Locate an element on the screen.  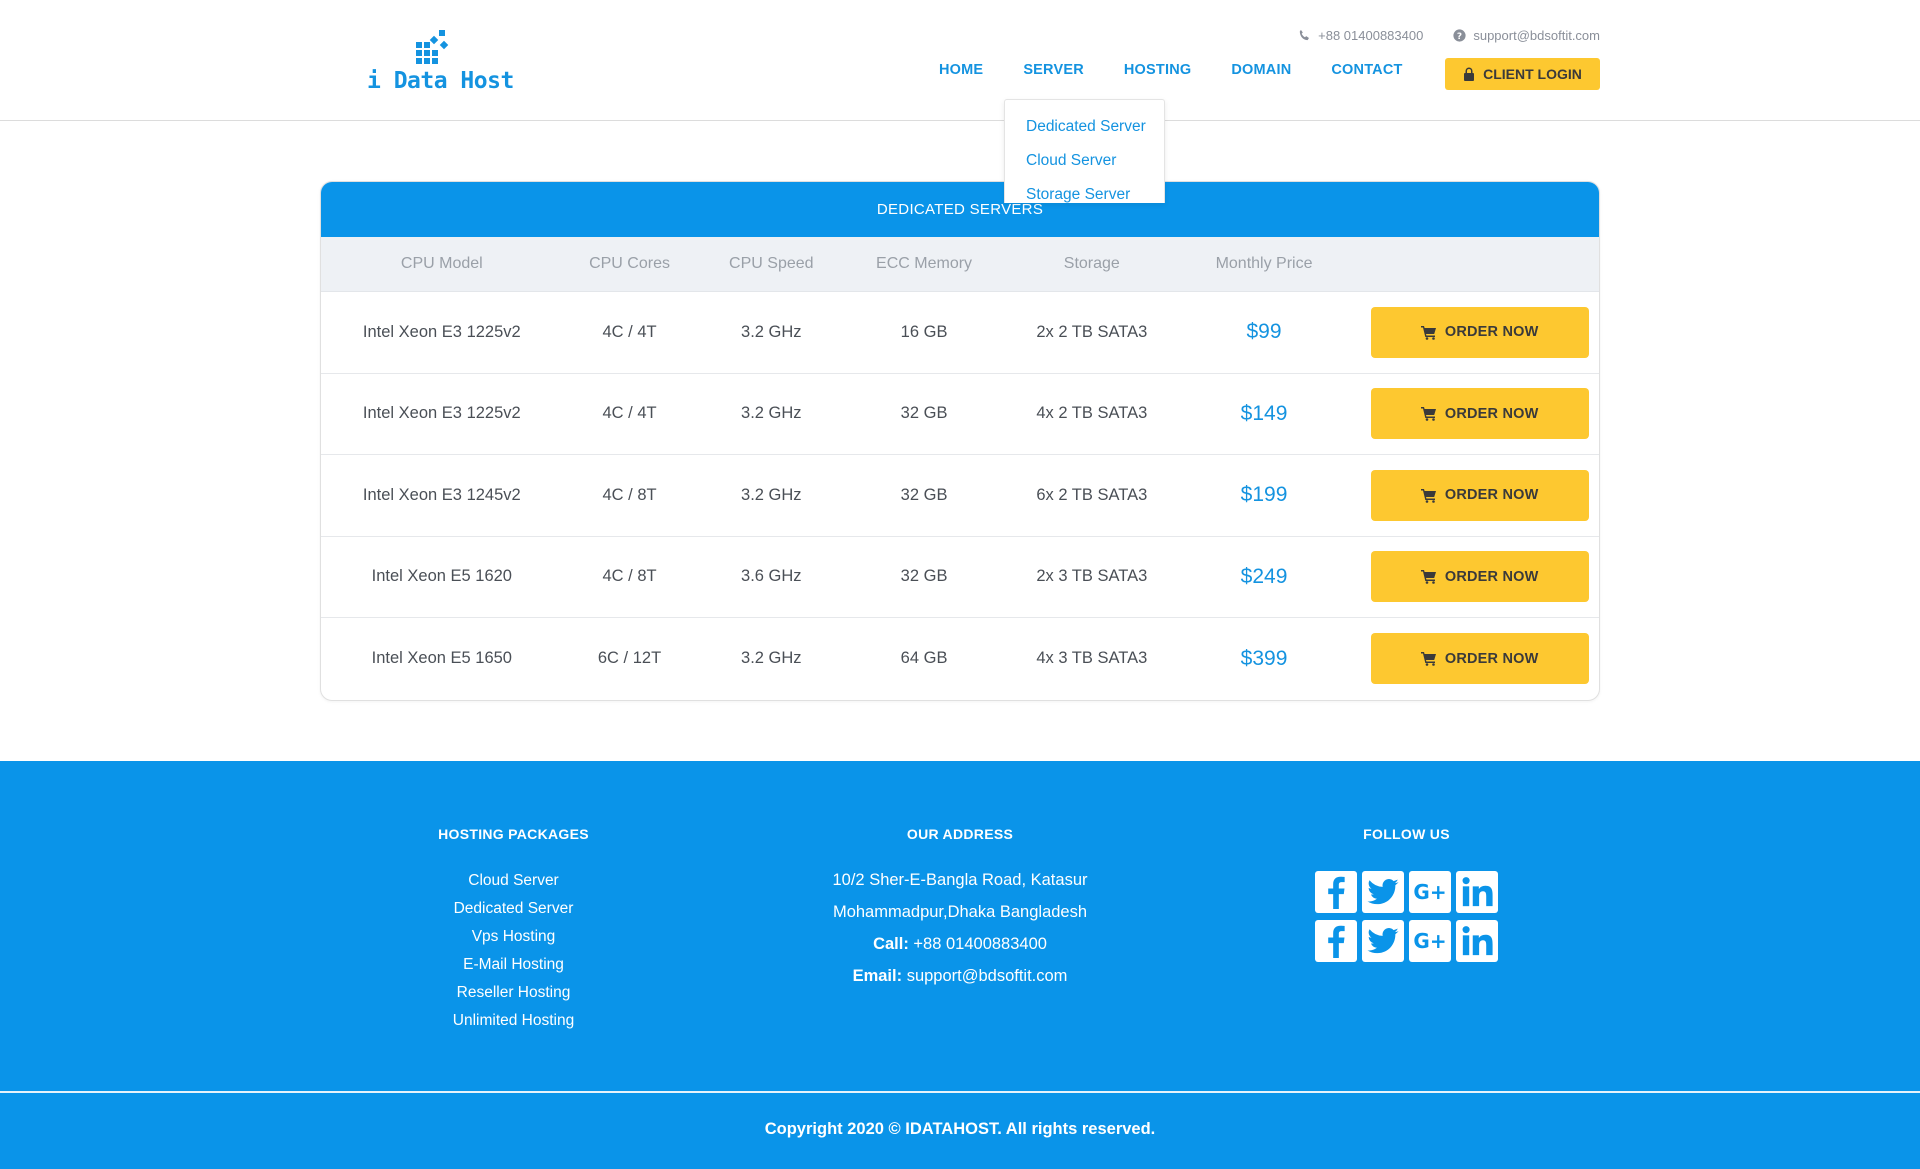
menu-item-storage-server: Storage Server is located at coordinates (1084, 190).